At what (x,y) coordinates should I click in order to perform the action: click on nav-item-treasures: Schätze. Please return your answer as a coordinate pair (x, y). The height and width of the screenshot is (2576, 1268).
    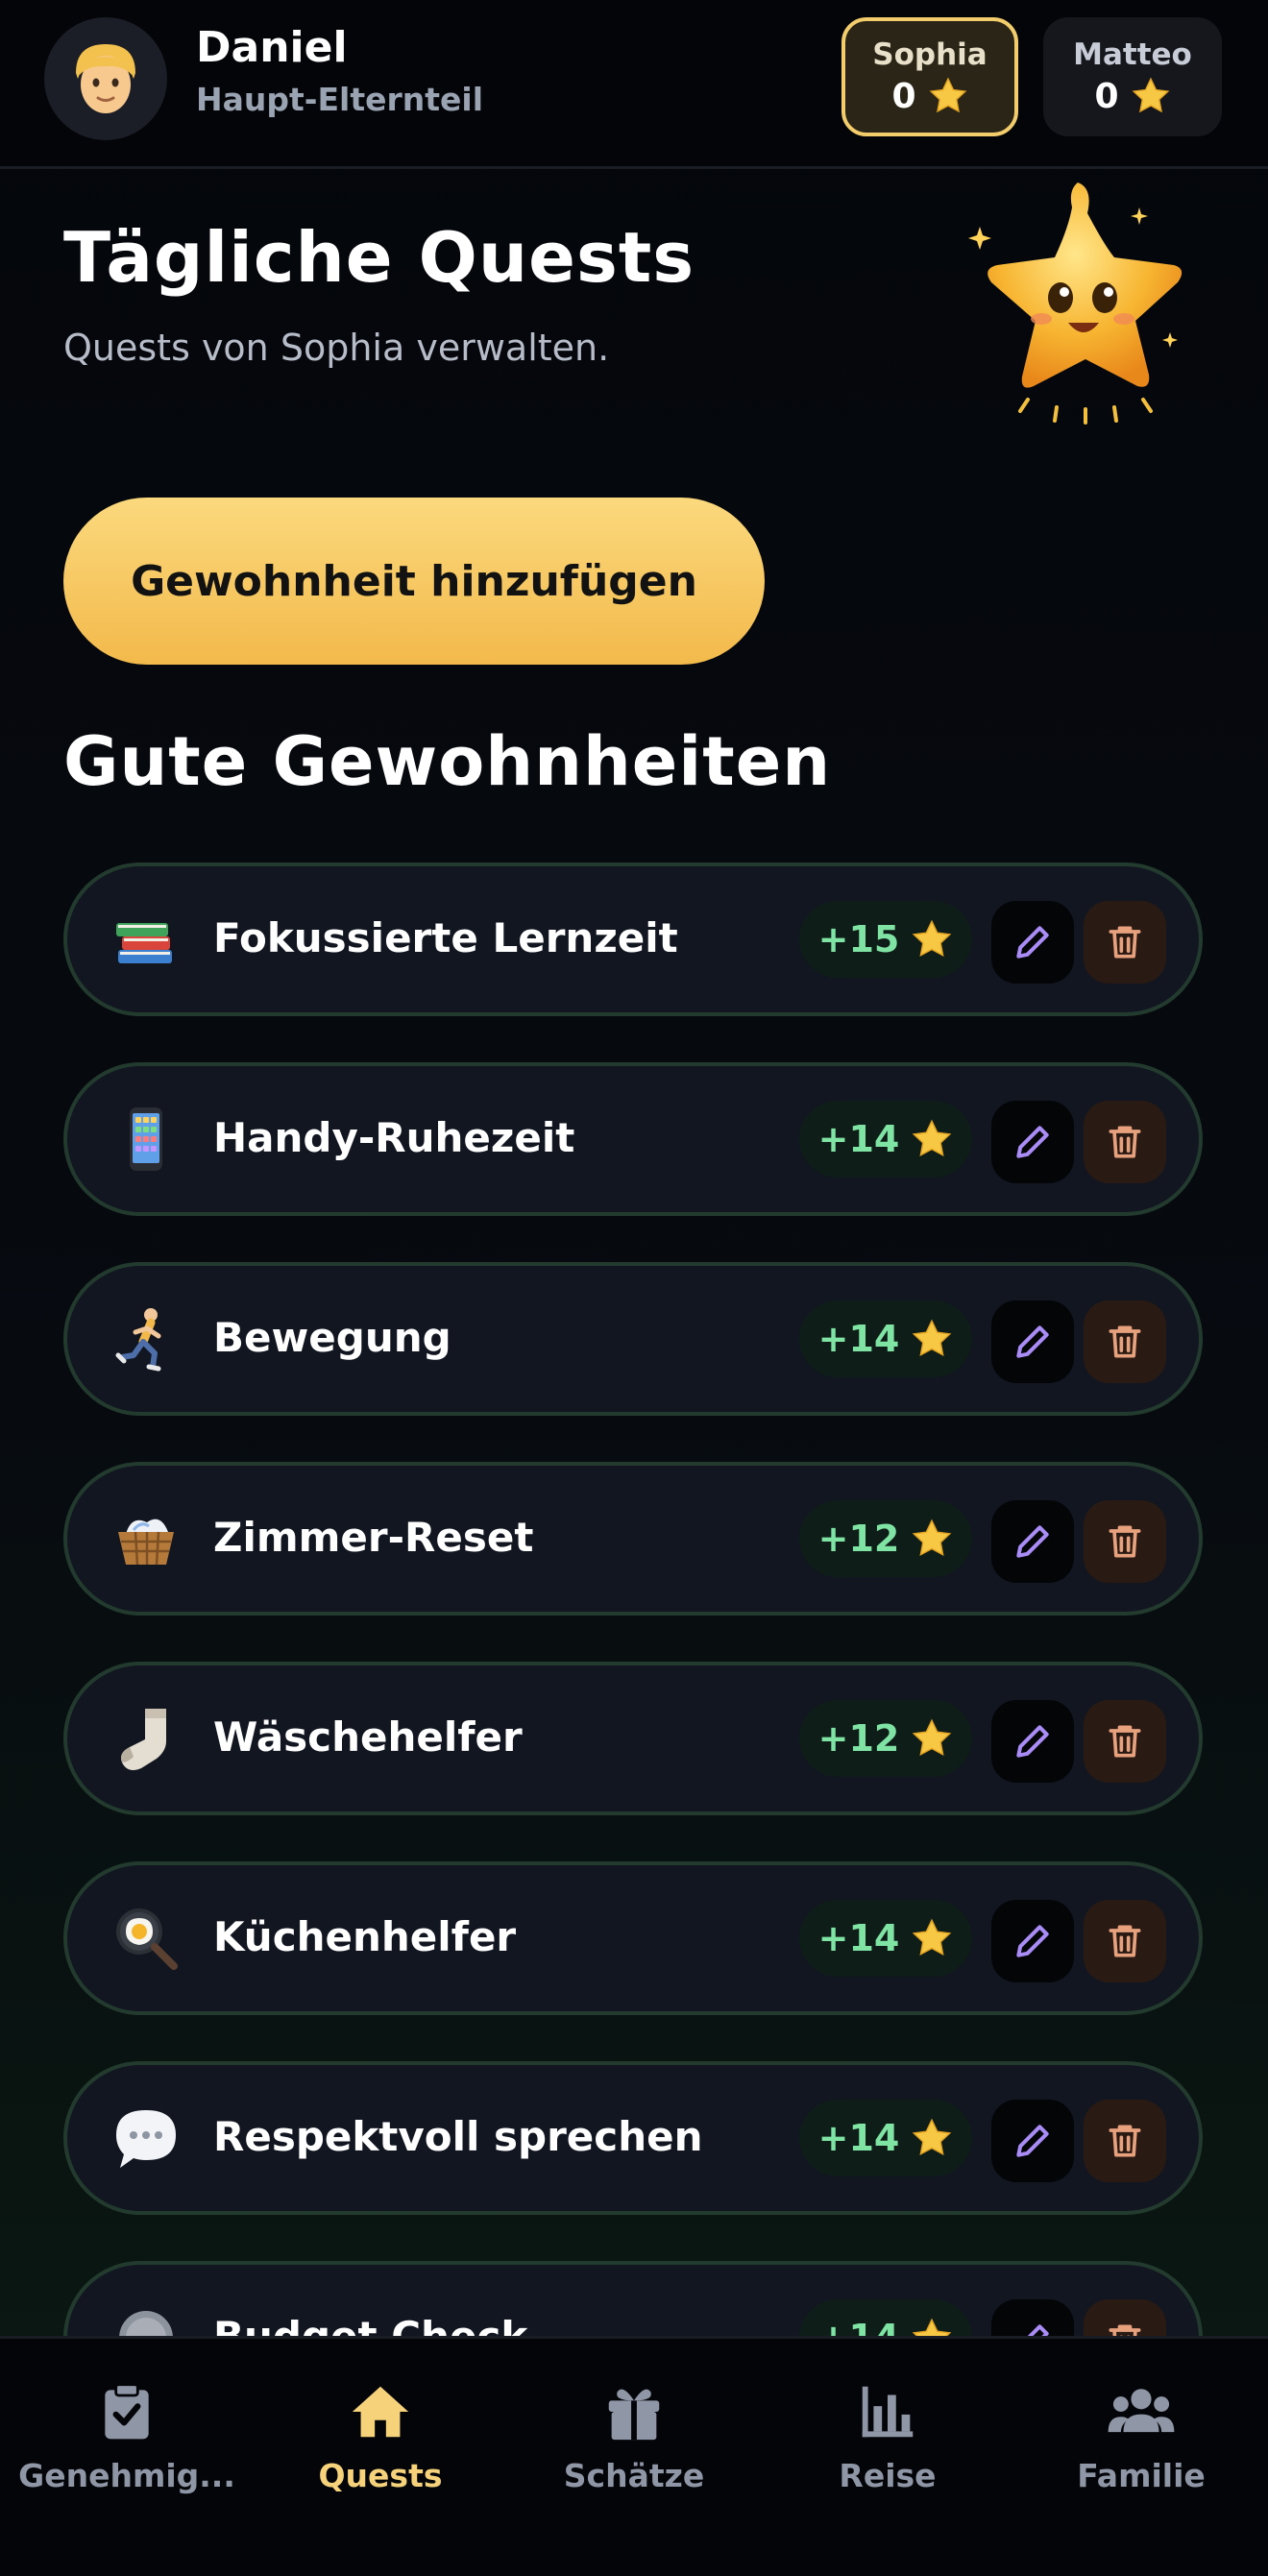
    Looking at the image, I should click on (634, 2435).